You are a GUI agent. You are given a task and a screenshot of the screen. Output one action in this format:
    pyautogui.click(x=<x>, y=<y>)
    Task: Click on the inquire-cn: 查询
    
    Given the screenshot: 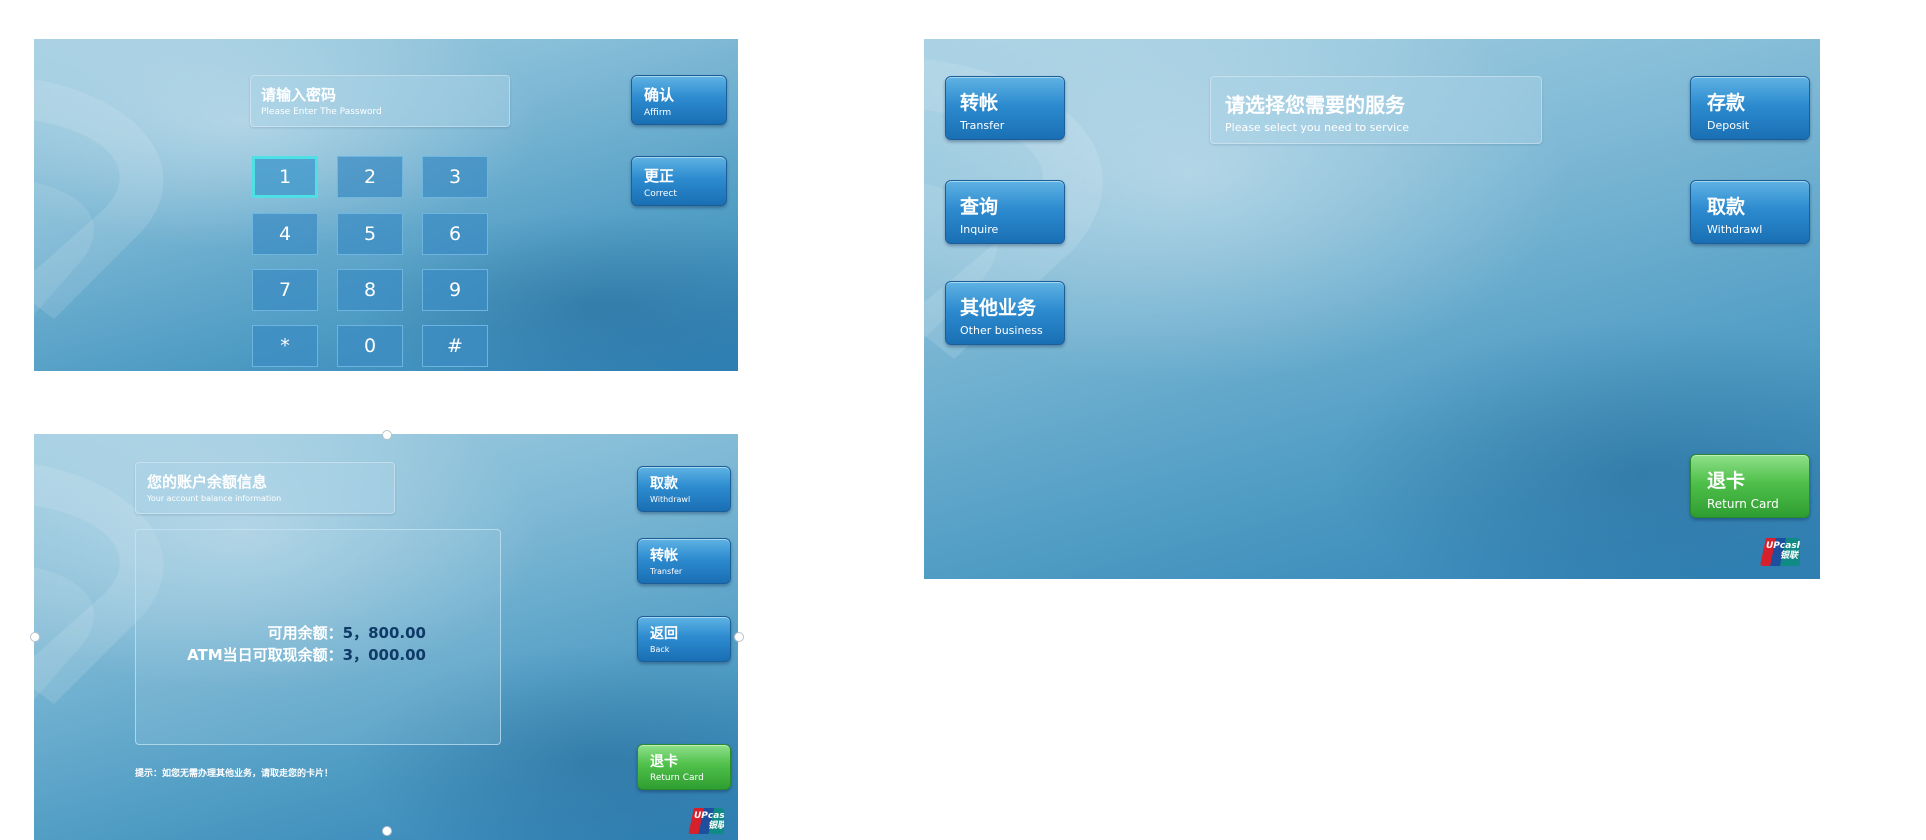 What is the action you would take?
    pyautogui.click(x=979, y=207)
    